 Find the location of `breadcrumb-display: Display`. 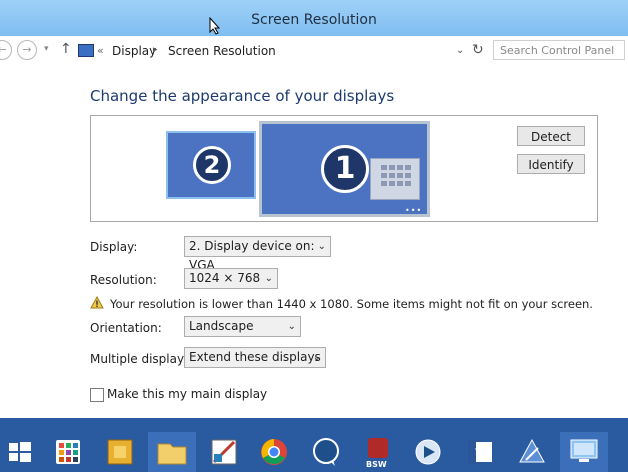

breadcrumb-display: Display is located at coordinates (134, 51).